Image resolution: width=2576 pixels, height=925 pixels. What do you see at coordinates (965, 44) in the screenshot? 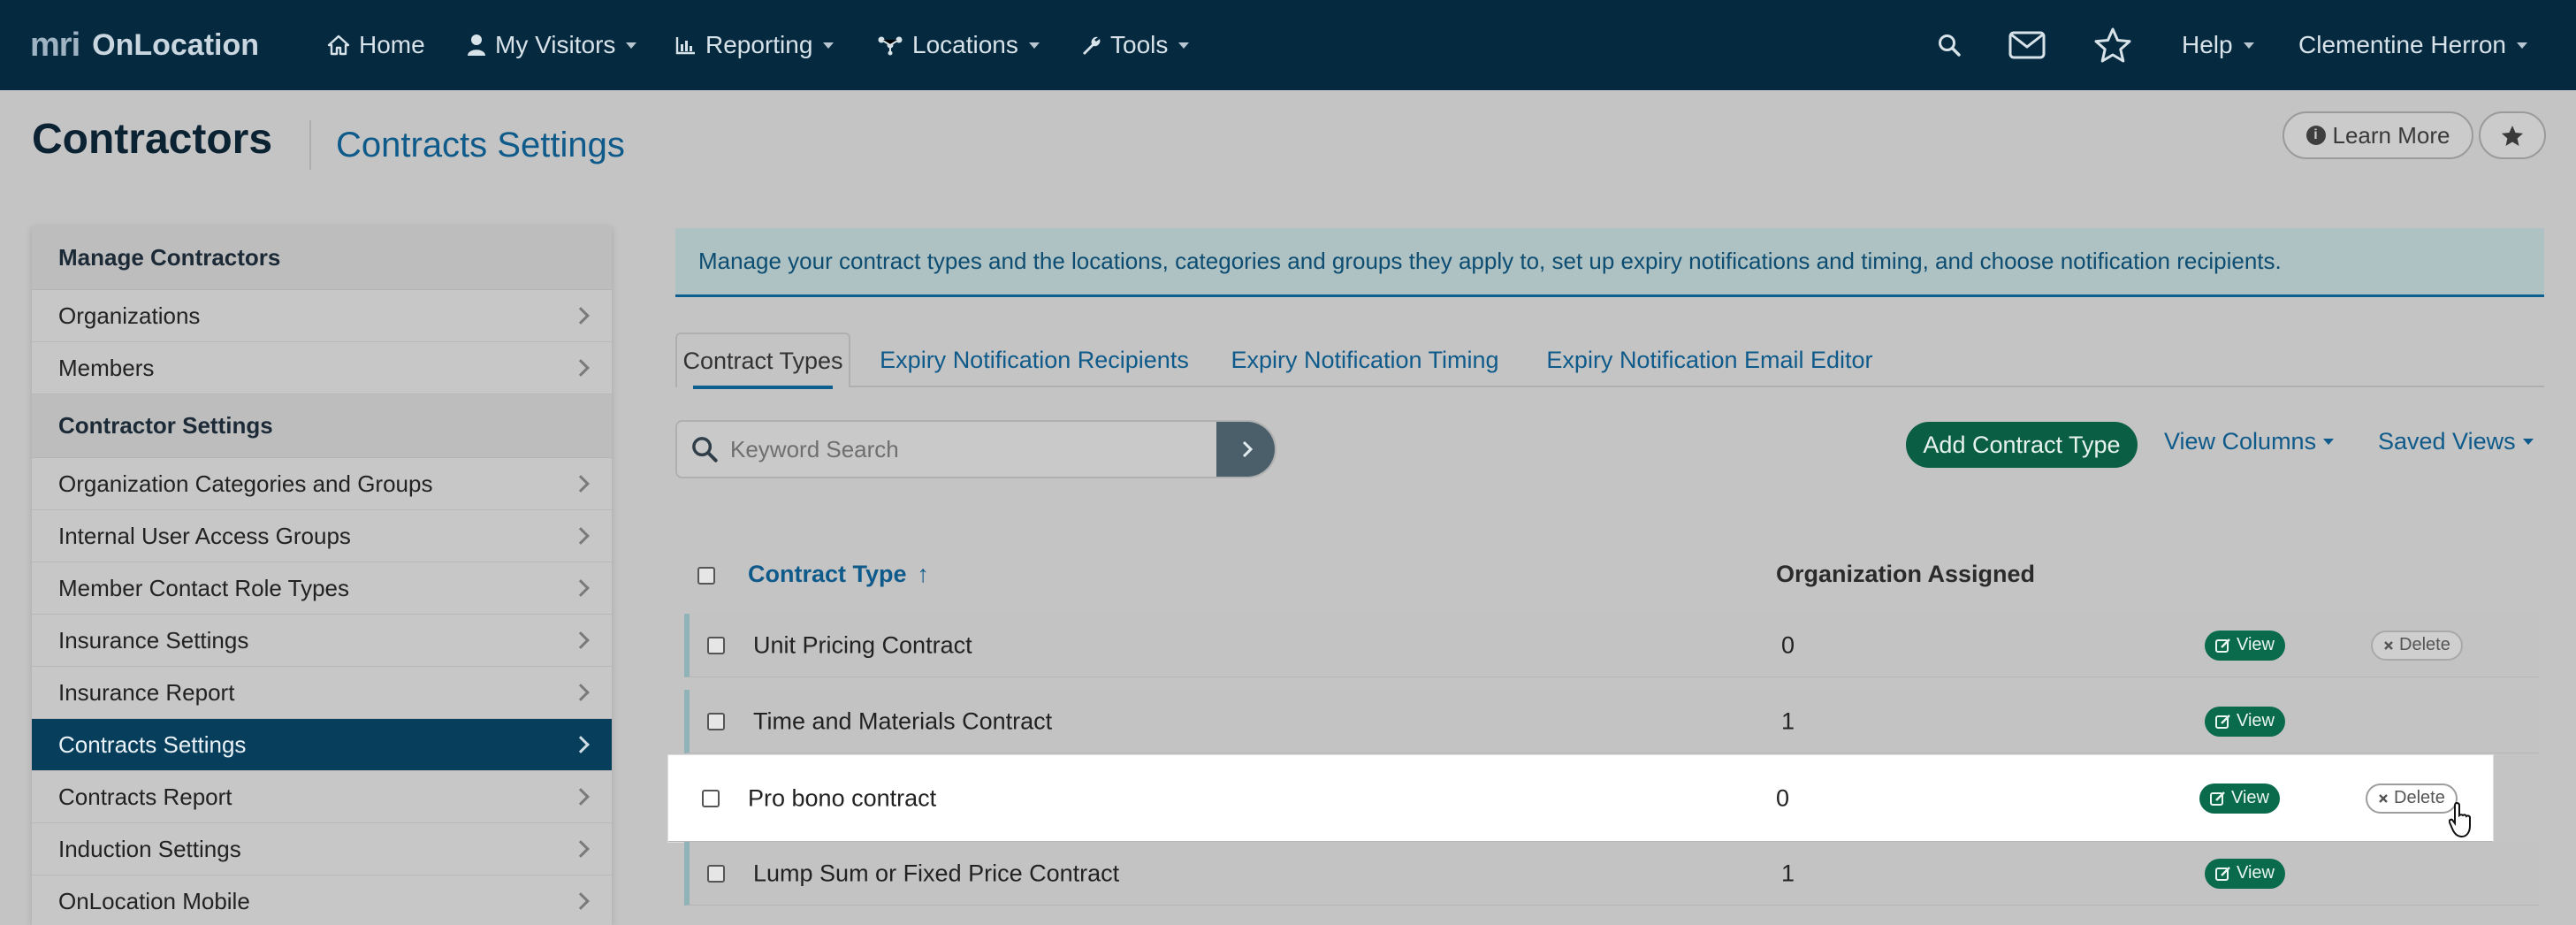
I see `nav-locations-label: Locations` at bounding box center [965, 44].